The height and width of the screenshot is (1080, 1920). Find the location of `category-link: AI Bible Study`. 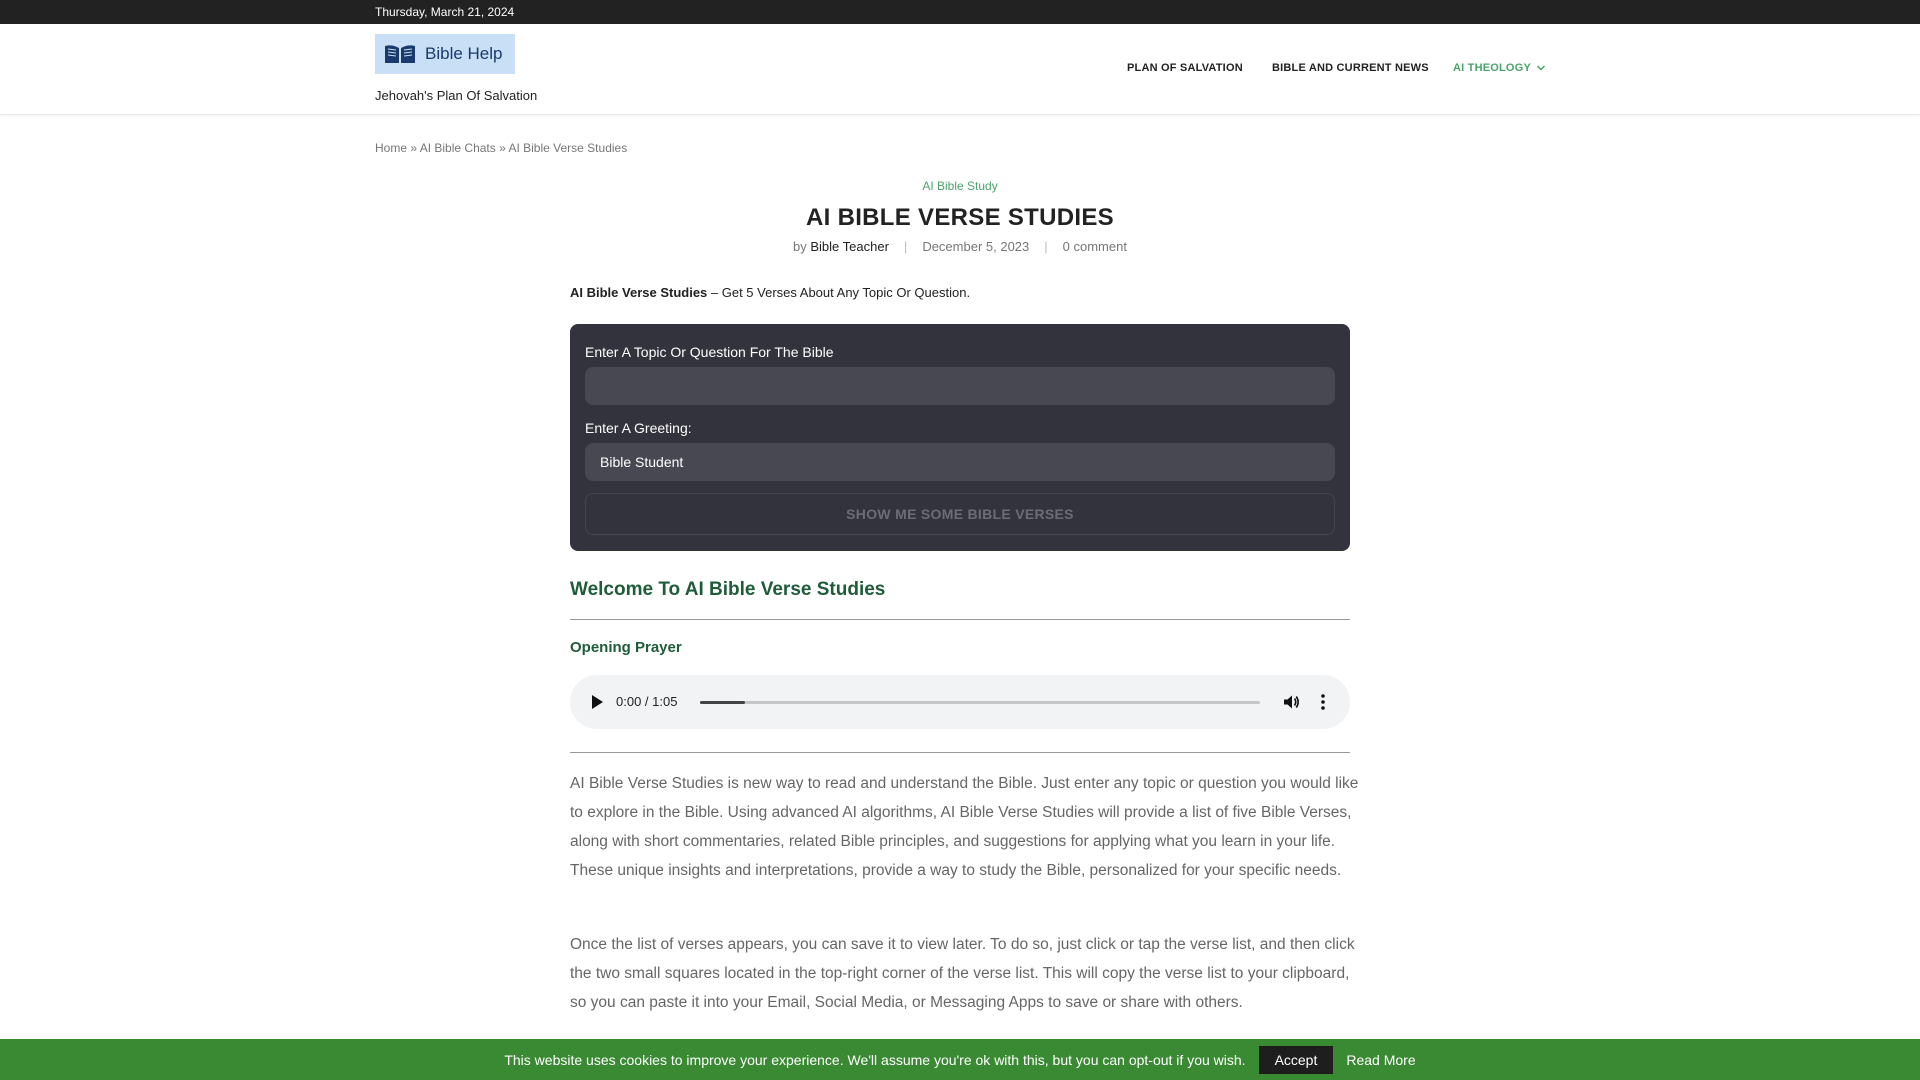

category-link: AI Bible Study is located at coordinates (959, 186).